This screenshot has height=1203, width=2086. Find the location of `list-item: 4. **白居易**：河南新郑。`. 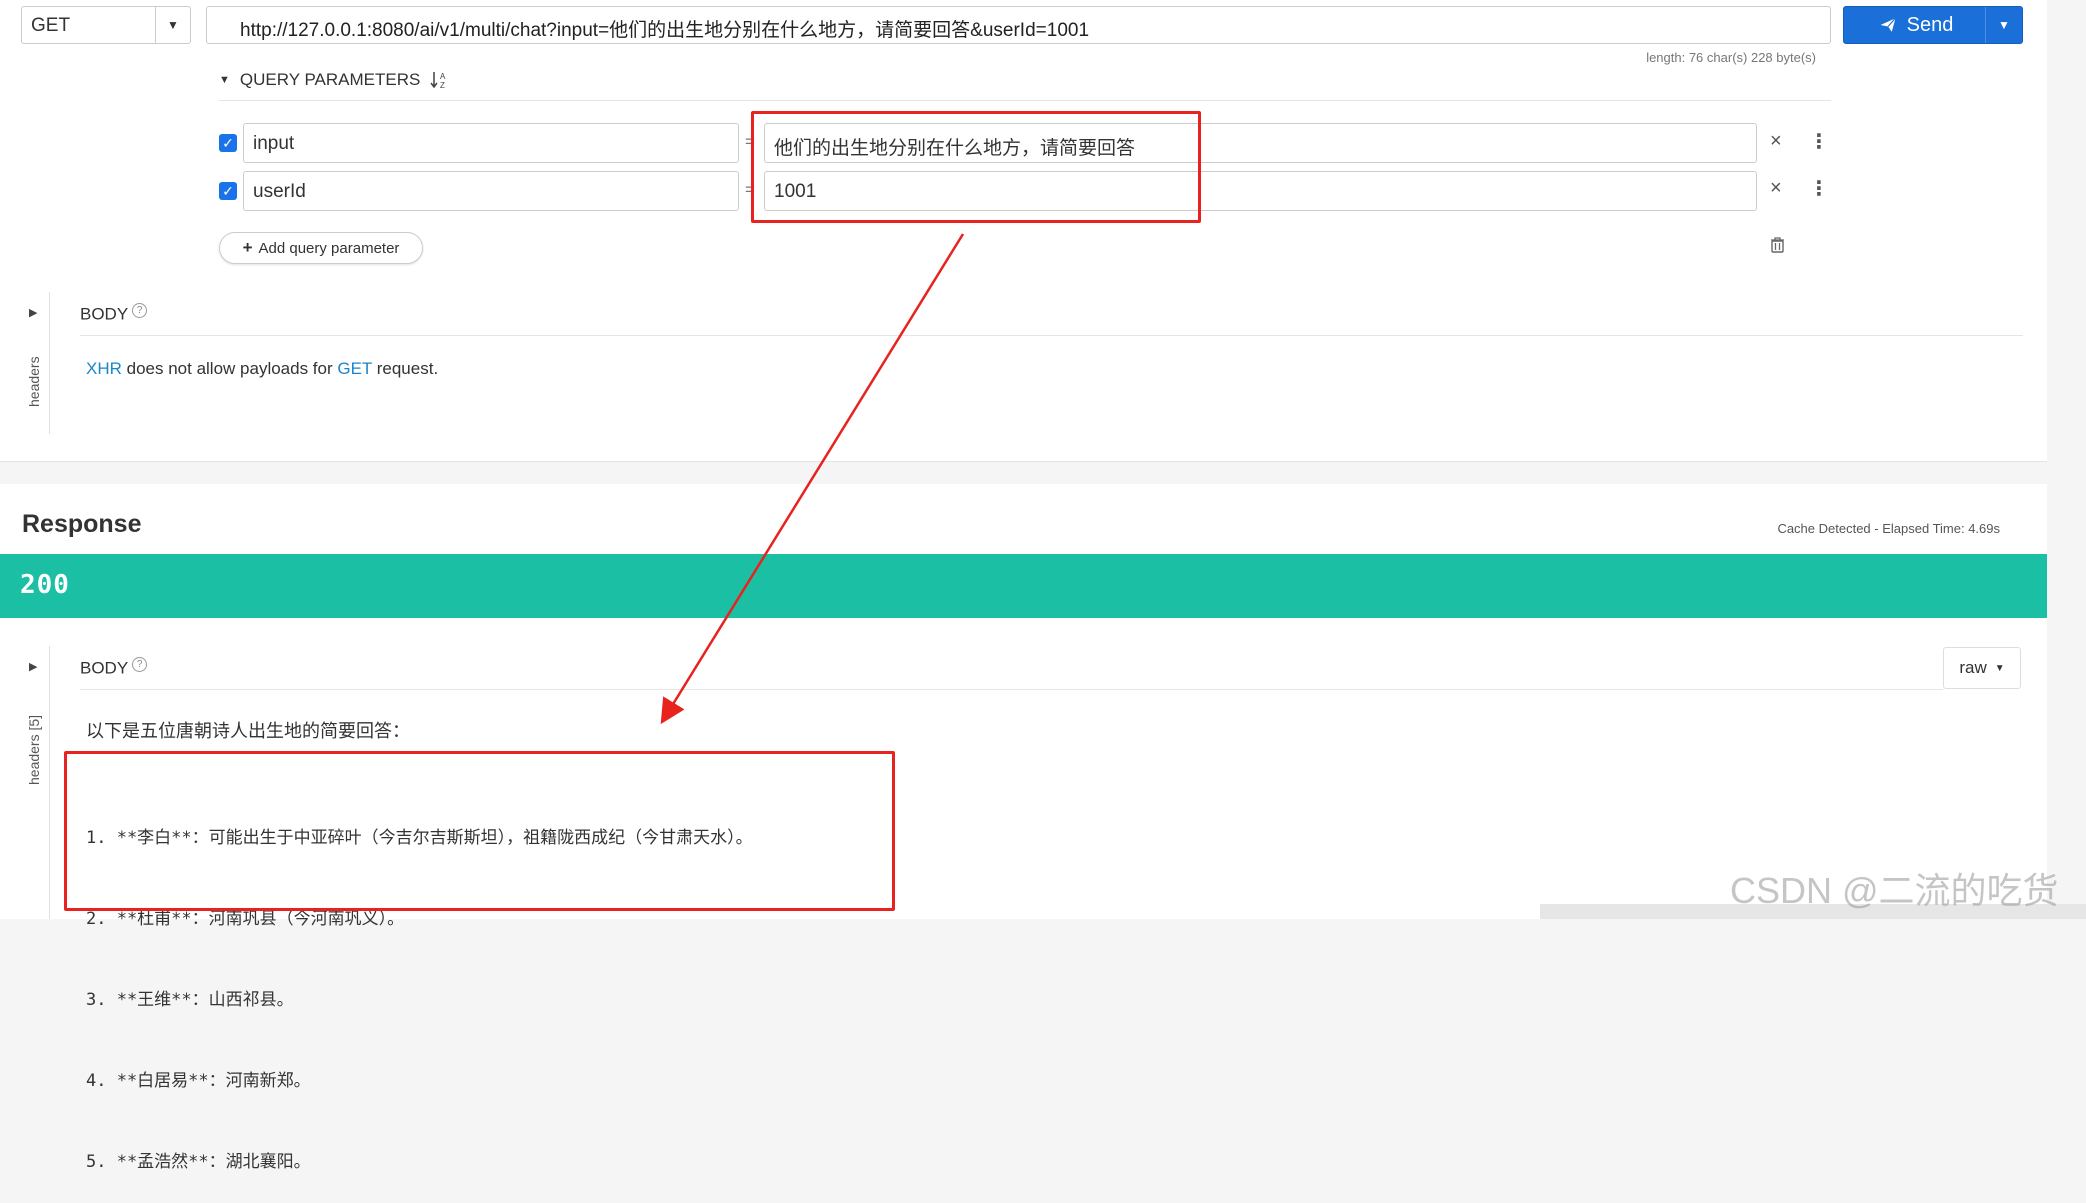

list-item: 4. **白居易**：河南新郑。 is located at coordinates (198, 1081).